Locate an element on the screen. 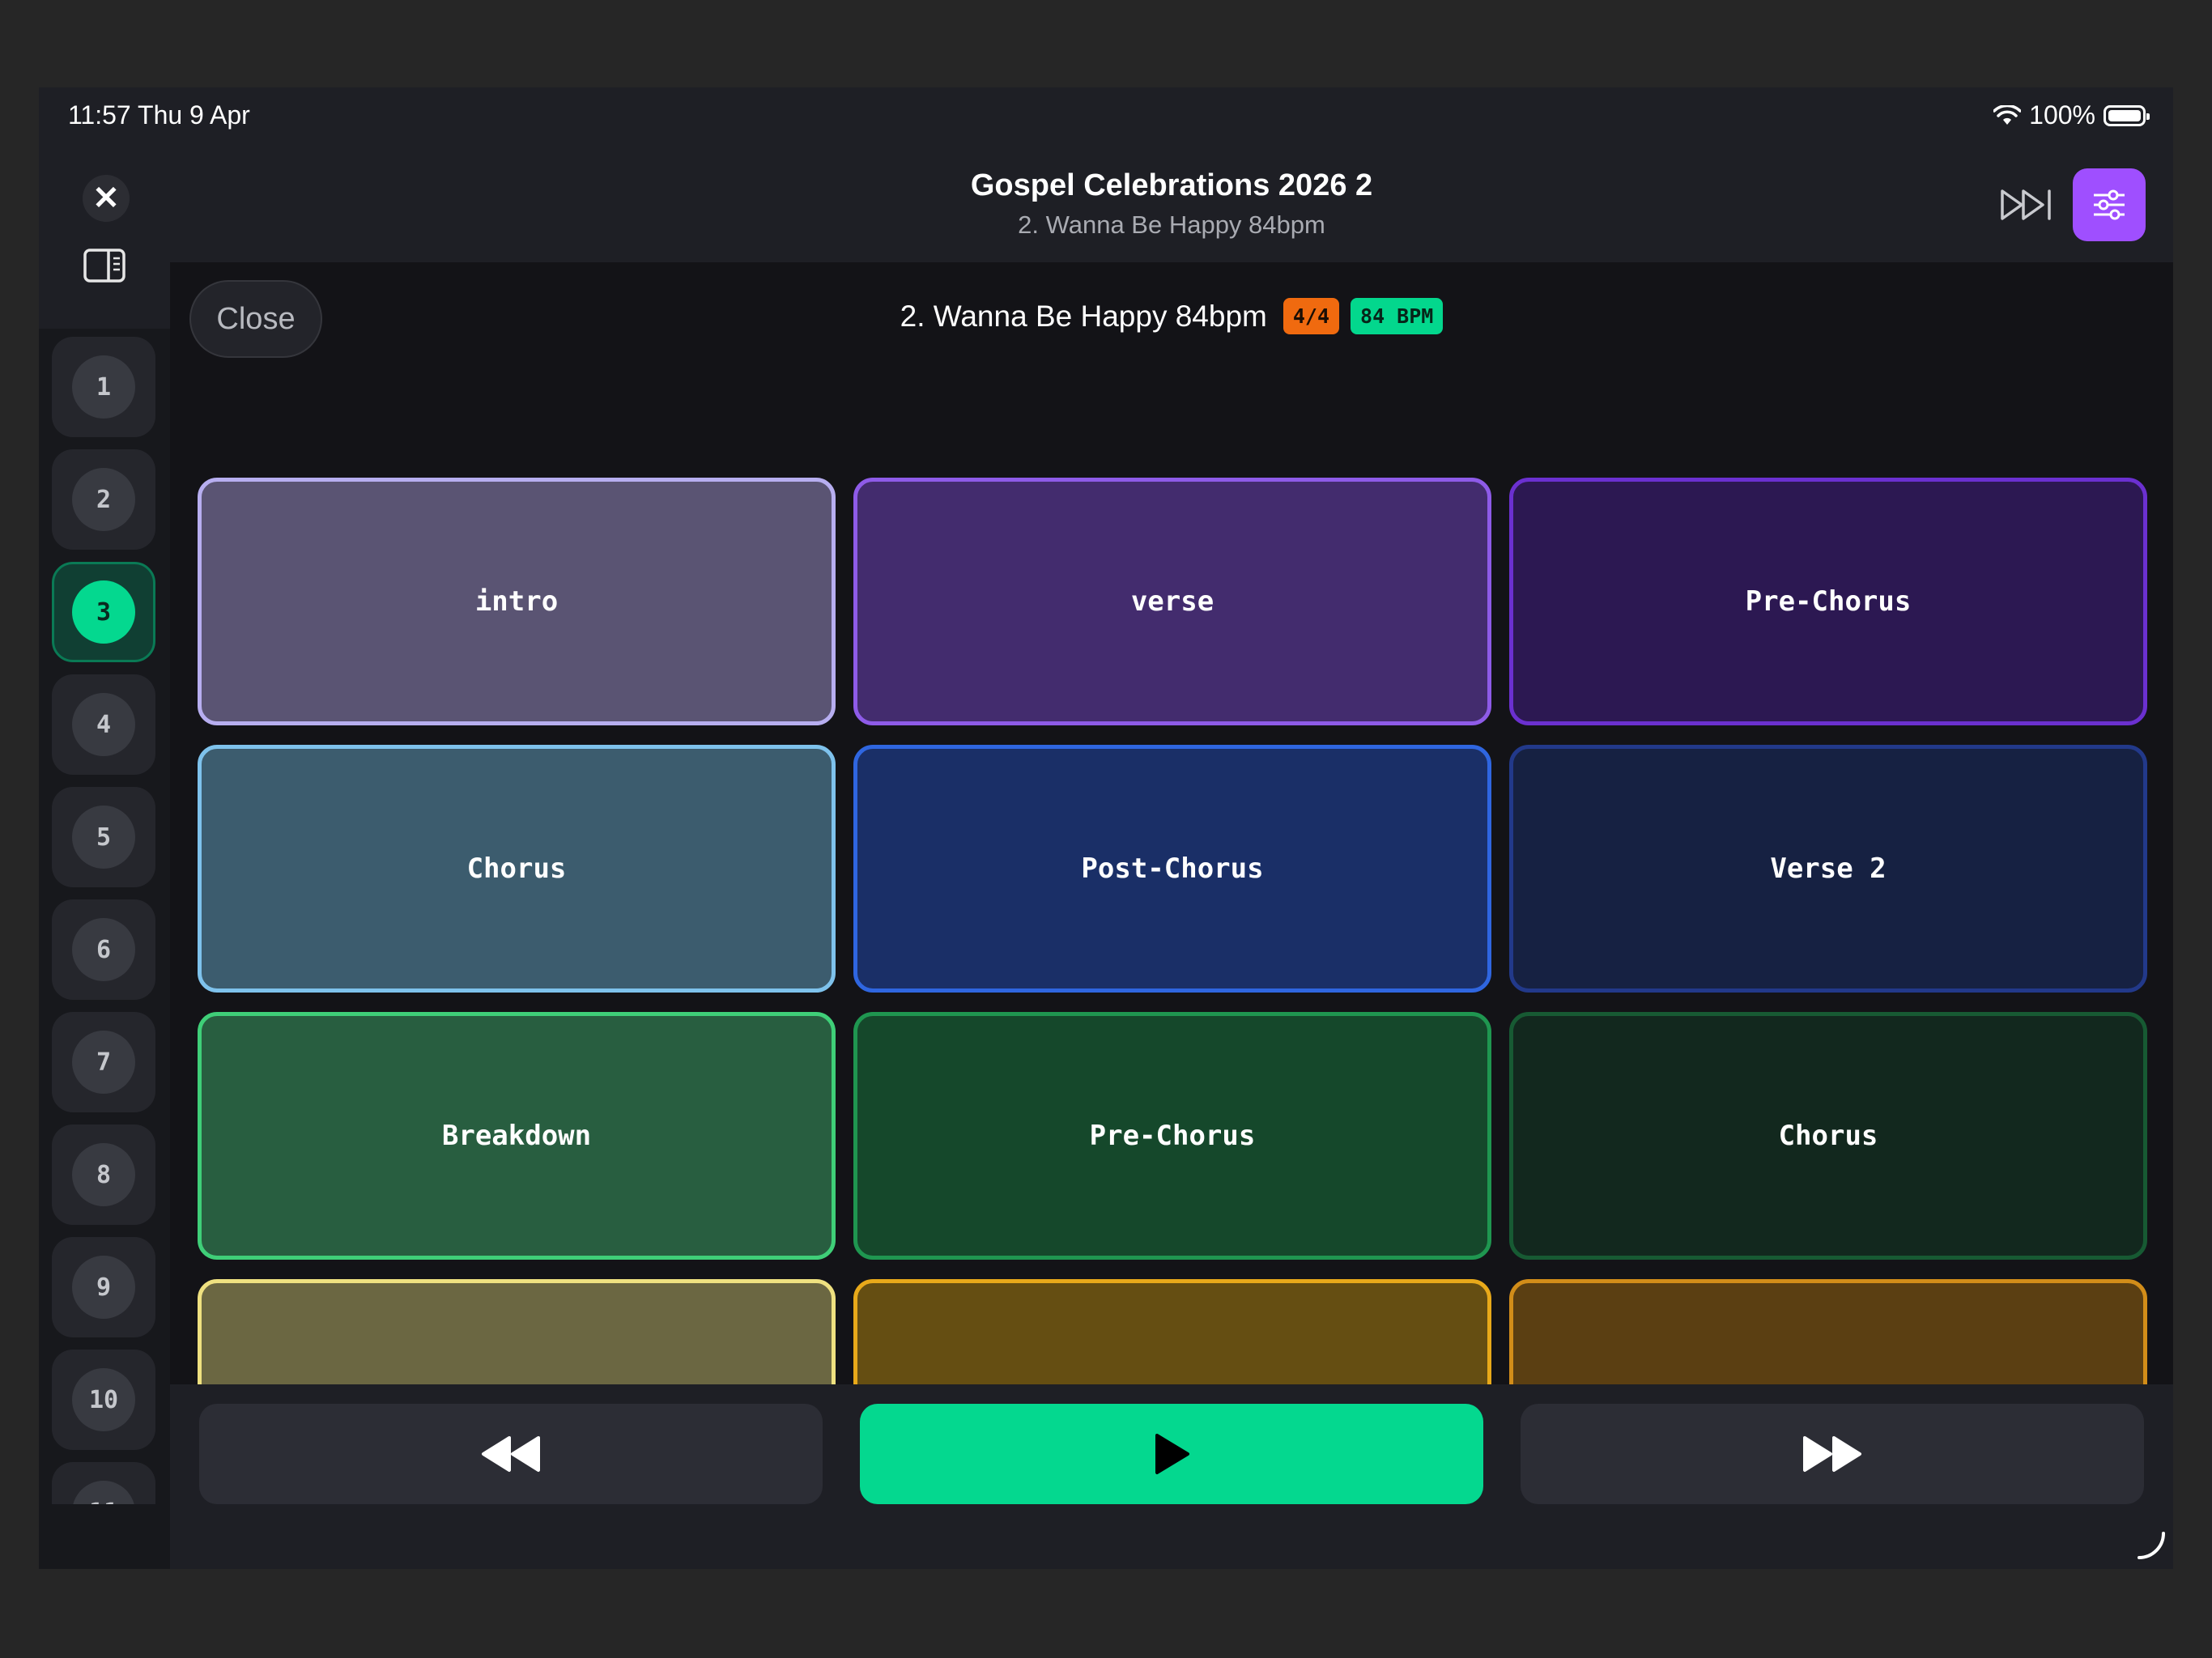 The height and width of the screenshot is (1658, 2212). song-number-label: 9 is located at coordinates (104, 1287).